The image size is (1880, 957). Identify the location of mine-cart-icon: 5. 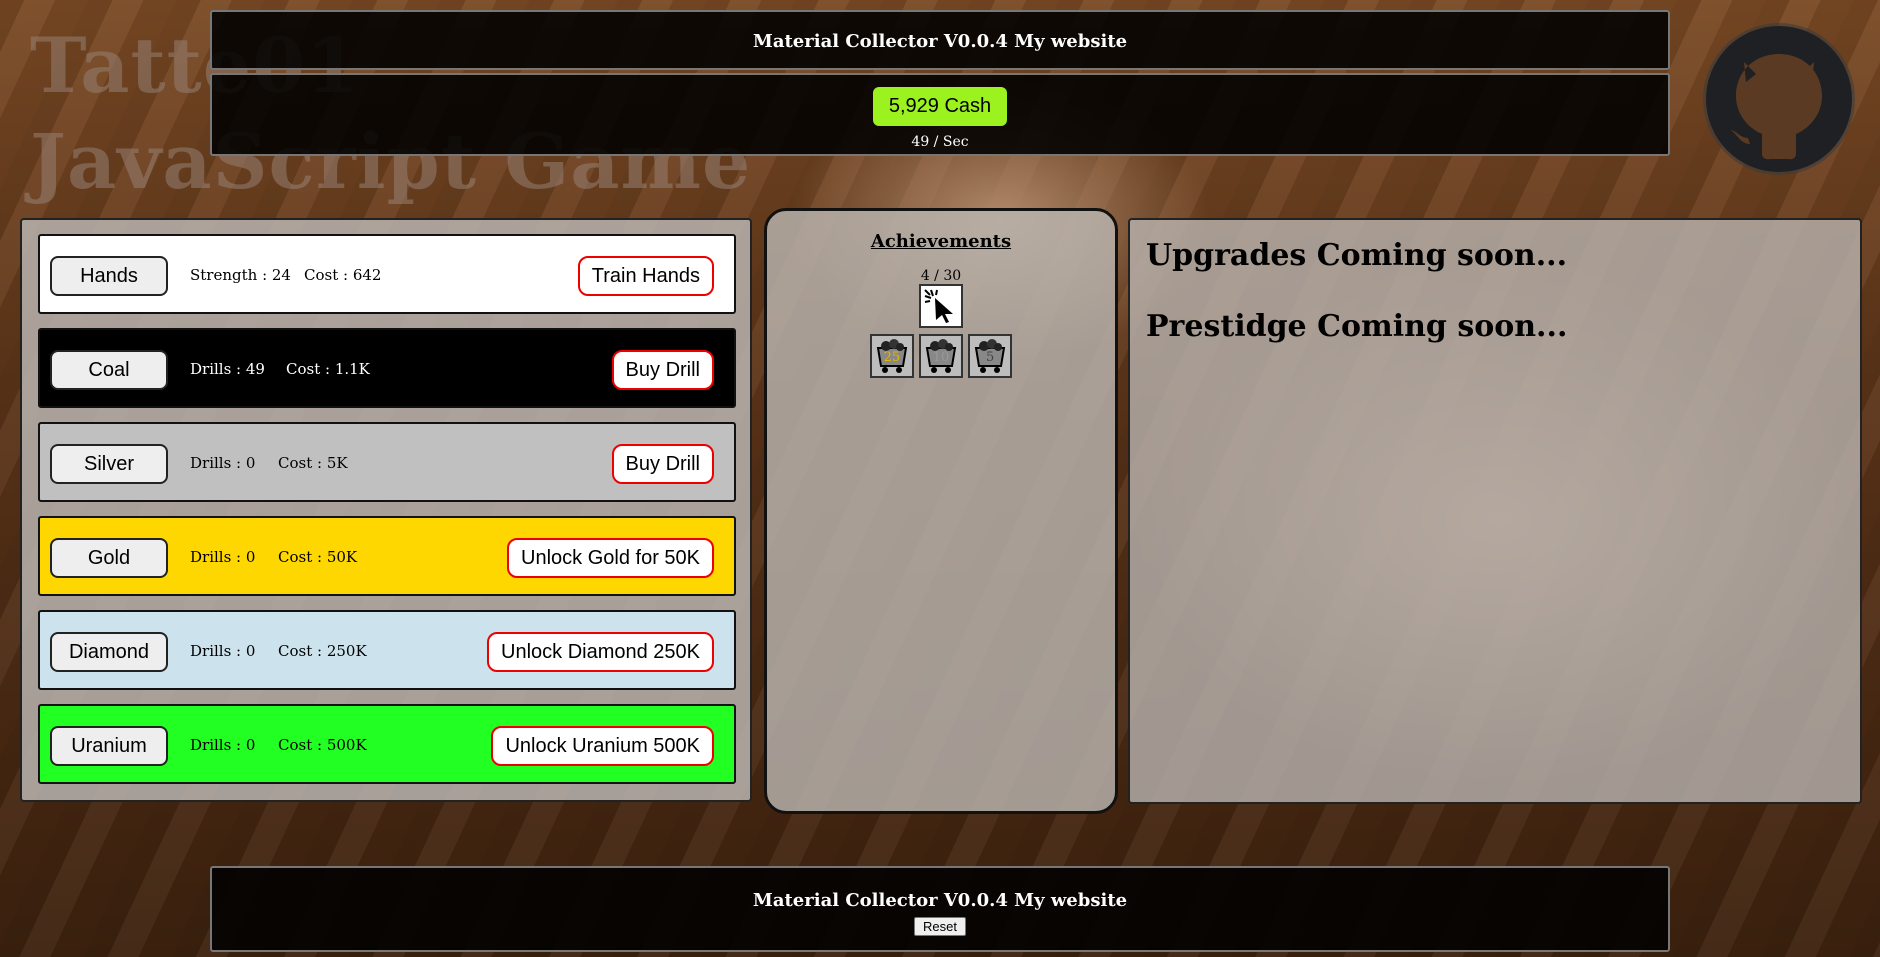
(990, 356).